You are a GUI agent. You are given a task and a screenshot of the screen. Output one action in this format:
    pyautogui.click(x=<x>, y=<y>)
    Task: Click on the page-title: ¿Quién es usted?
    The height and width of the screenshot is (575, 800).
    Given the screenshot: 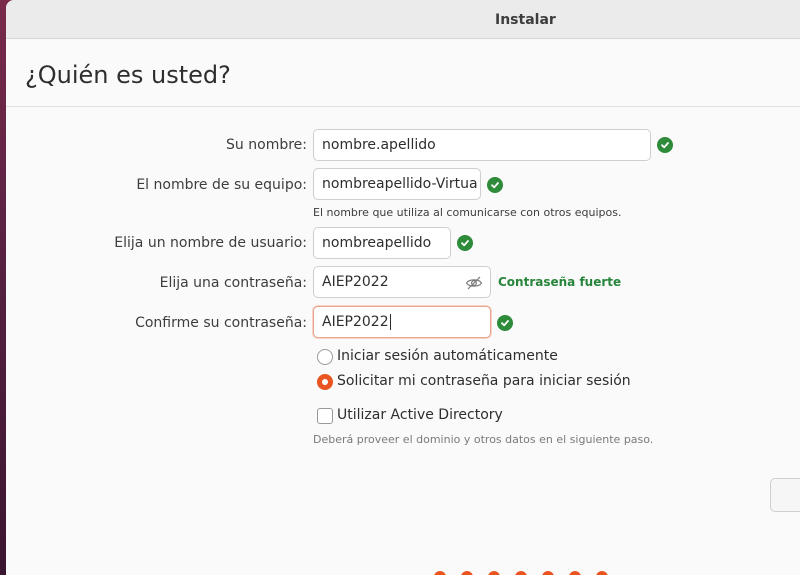 What is the action you would take?
    pyautogui.click(x=128, y=75)
    